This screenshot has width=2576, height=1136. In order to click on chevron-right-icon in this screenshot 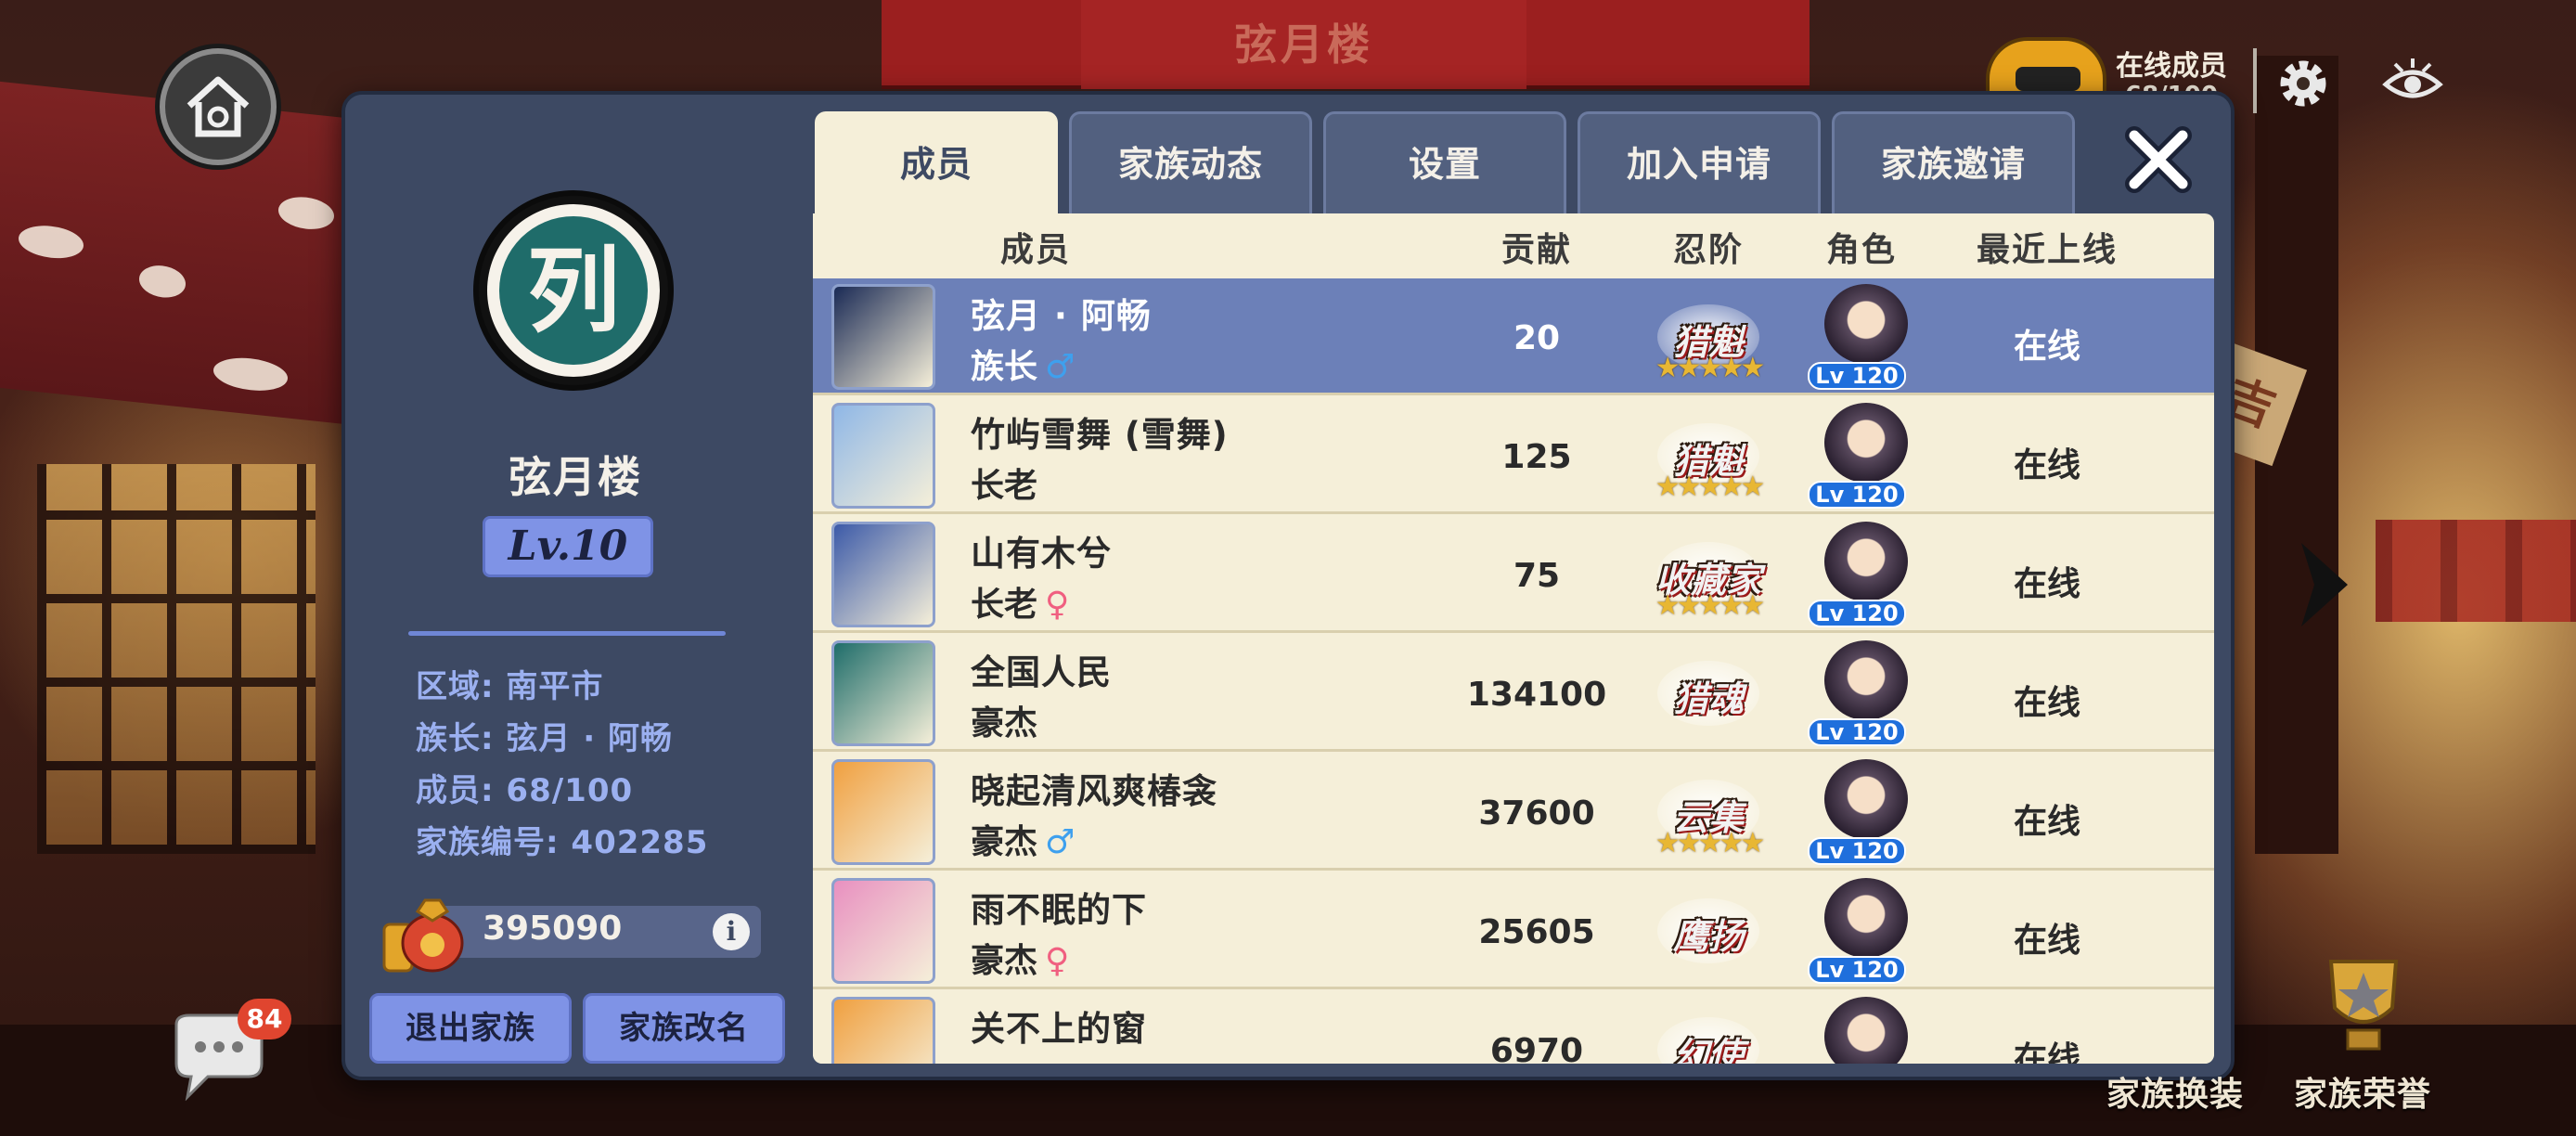, I will do `click(2324, 584)`.